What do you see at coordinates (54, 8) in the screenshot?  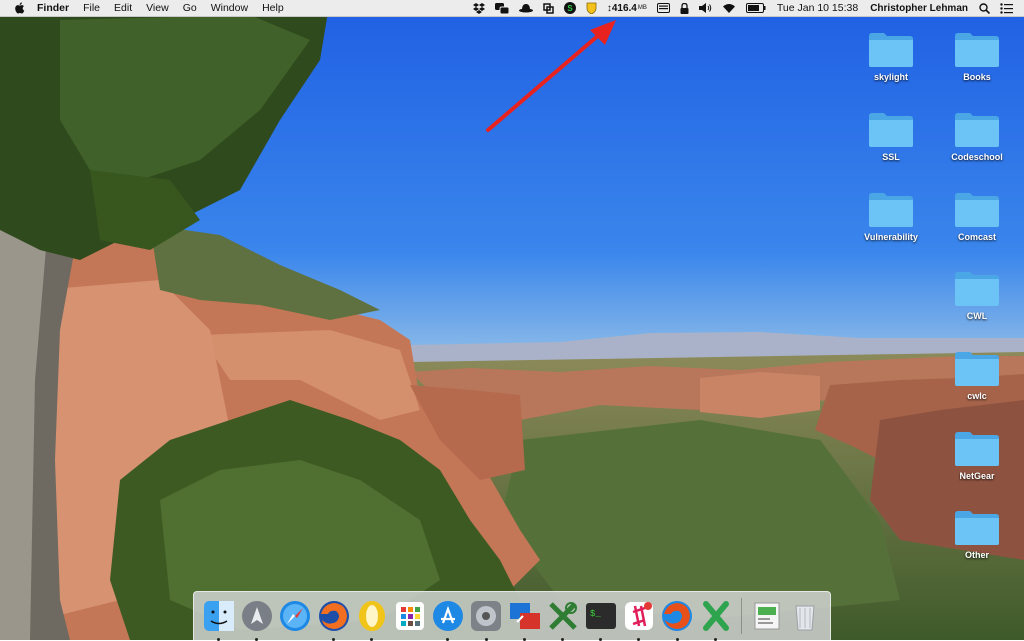 I see `menu-app-name: Finder` at bounding box center [54, 8].